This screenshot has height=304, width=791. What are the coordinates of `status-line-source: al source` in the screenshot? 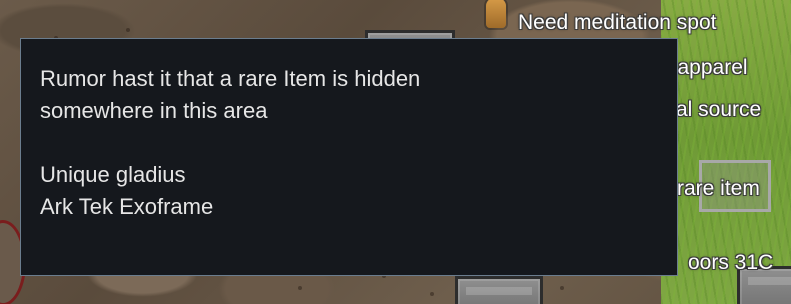 It's located at (719, 109).